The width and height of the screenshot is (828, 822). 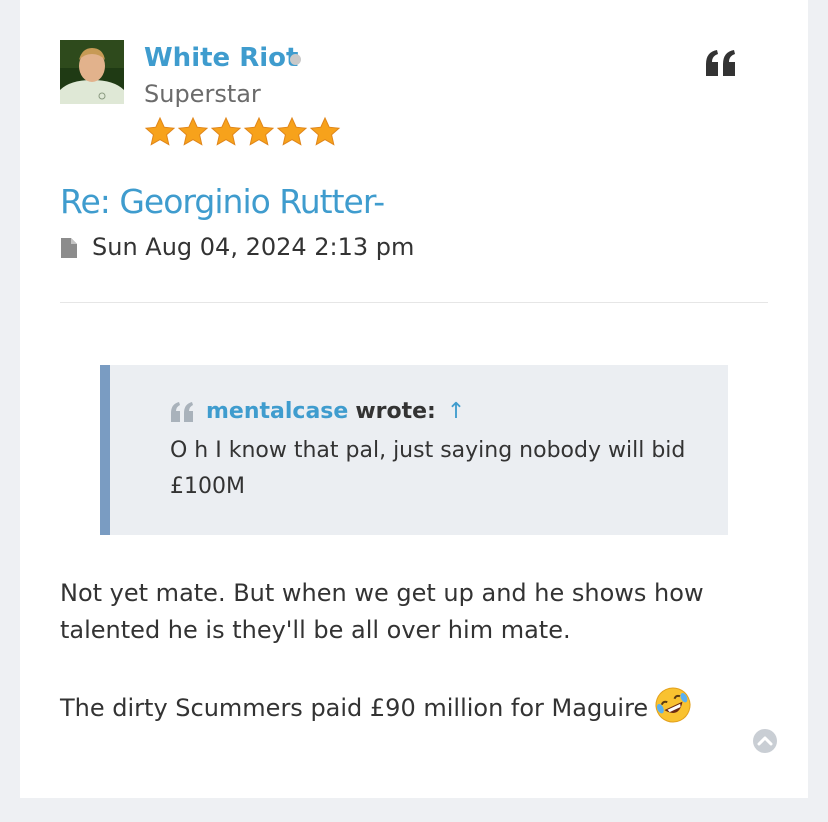 I want to click on back-to-top-button, so click(x=765, y=741).